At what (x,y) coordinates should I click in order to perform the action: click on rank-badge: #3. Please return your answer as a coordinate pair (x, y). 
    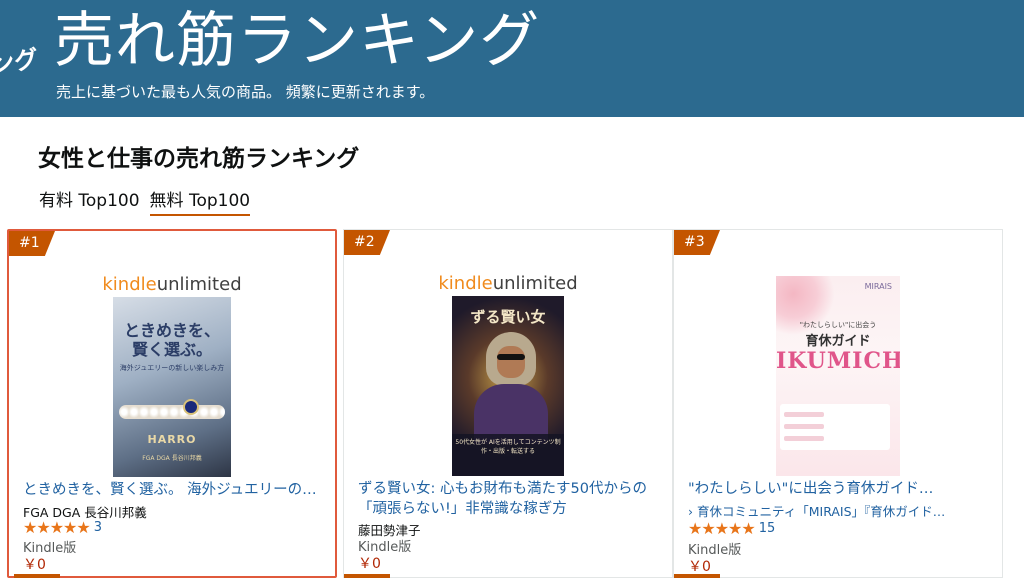
    Looking at the image, I should click on (697, 242).